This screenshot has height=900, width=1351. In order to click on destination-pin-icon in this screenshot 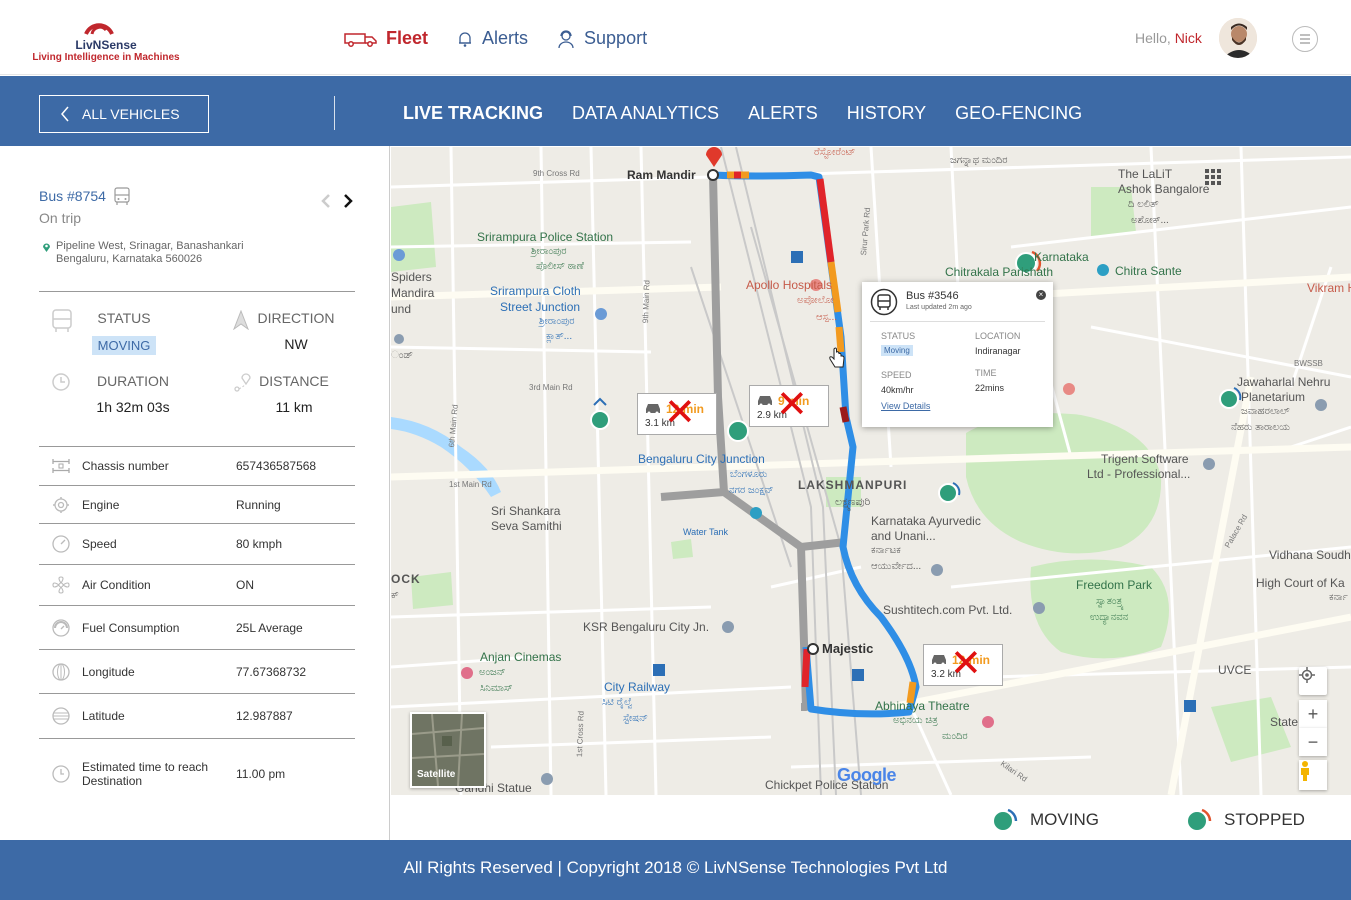, I will do `click(714, 157)`.